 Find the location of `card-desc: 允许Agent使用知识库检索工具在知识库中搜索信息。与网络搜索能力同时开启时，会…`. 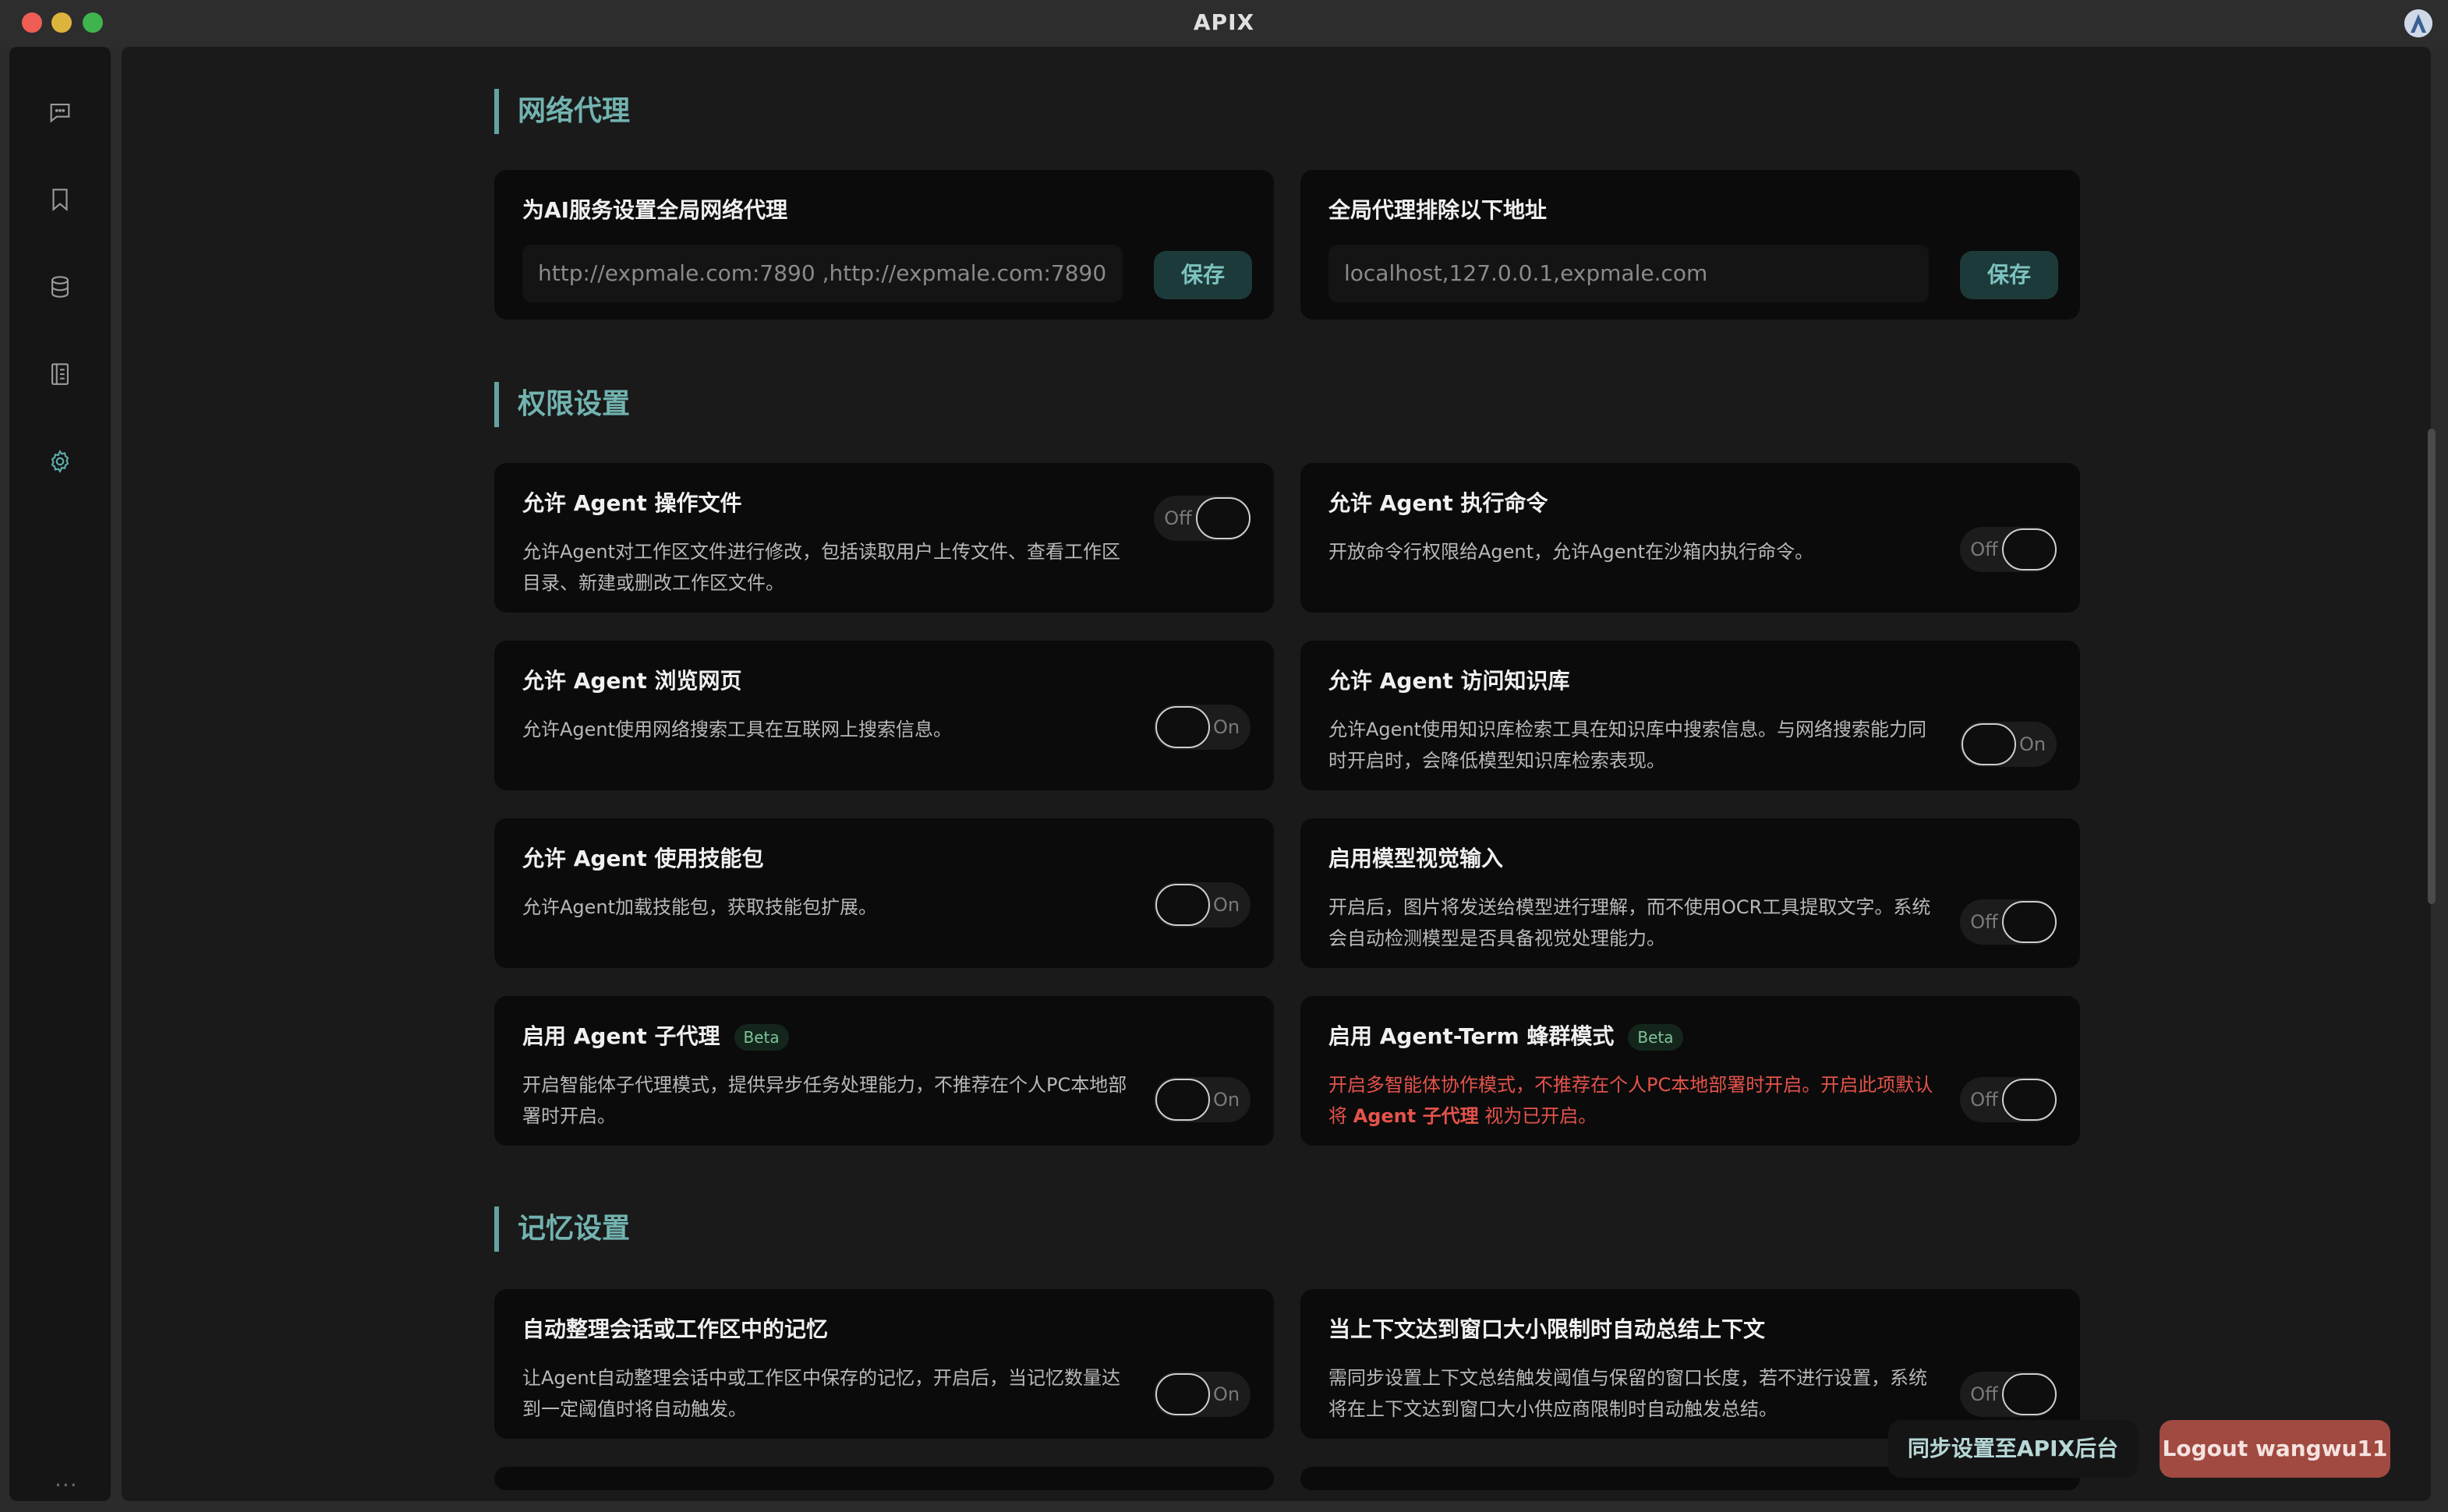

card-desc: 允许Agent使用知识库检索工具在知识库中搜索信息。与网络搜索能力同时开启时，会… is located at coordinates (1628, 745).